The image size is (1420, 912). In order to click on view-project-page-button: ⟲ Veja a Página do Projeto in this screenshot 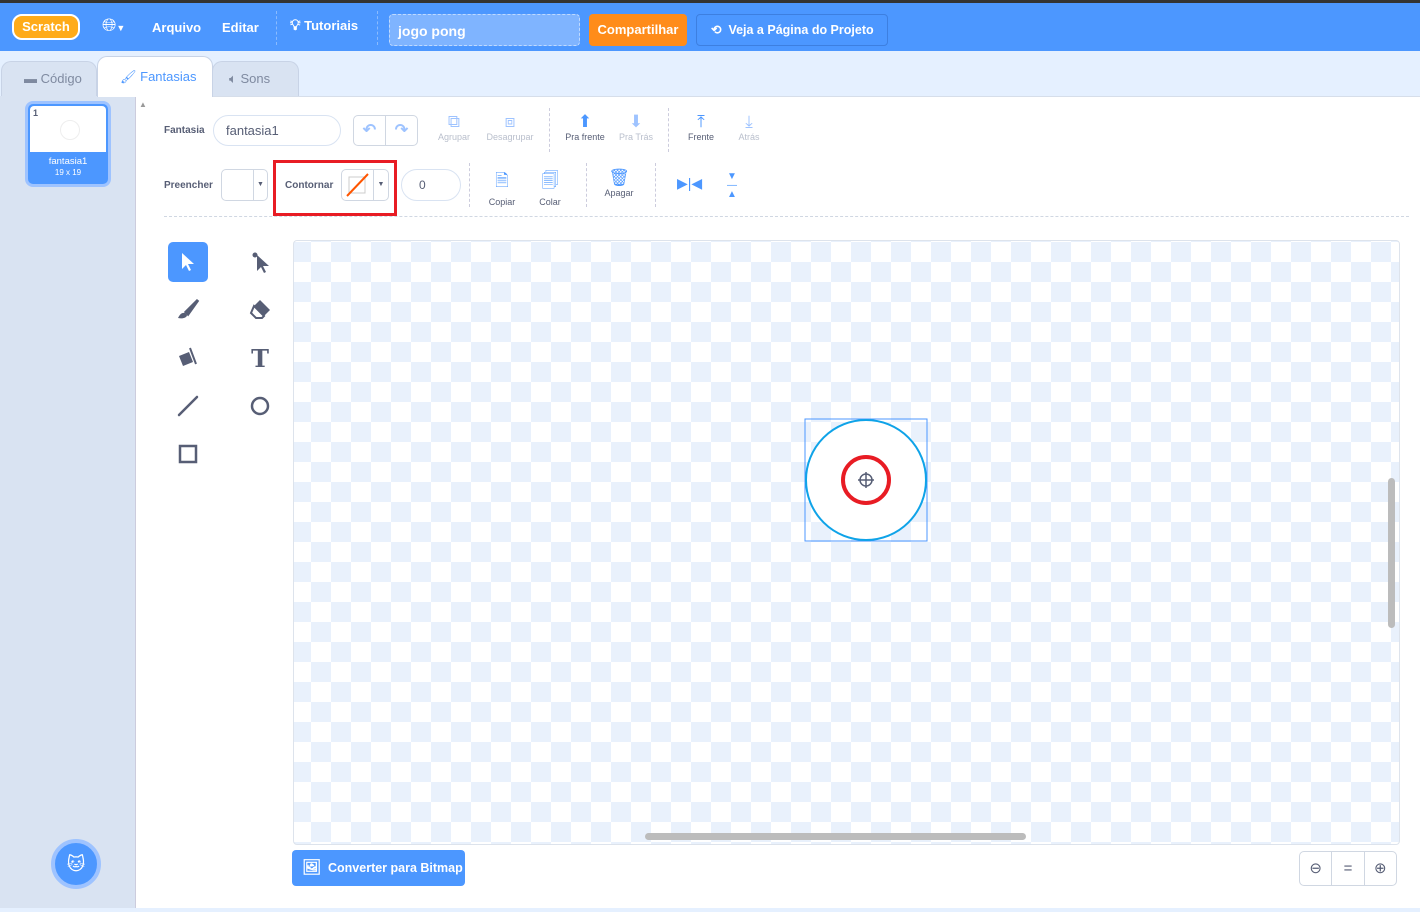, I will do `click(792, 30)`.